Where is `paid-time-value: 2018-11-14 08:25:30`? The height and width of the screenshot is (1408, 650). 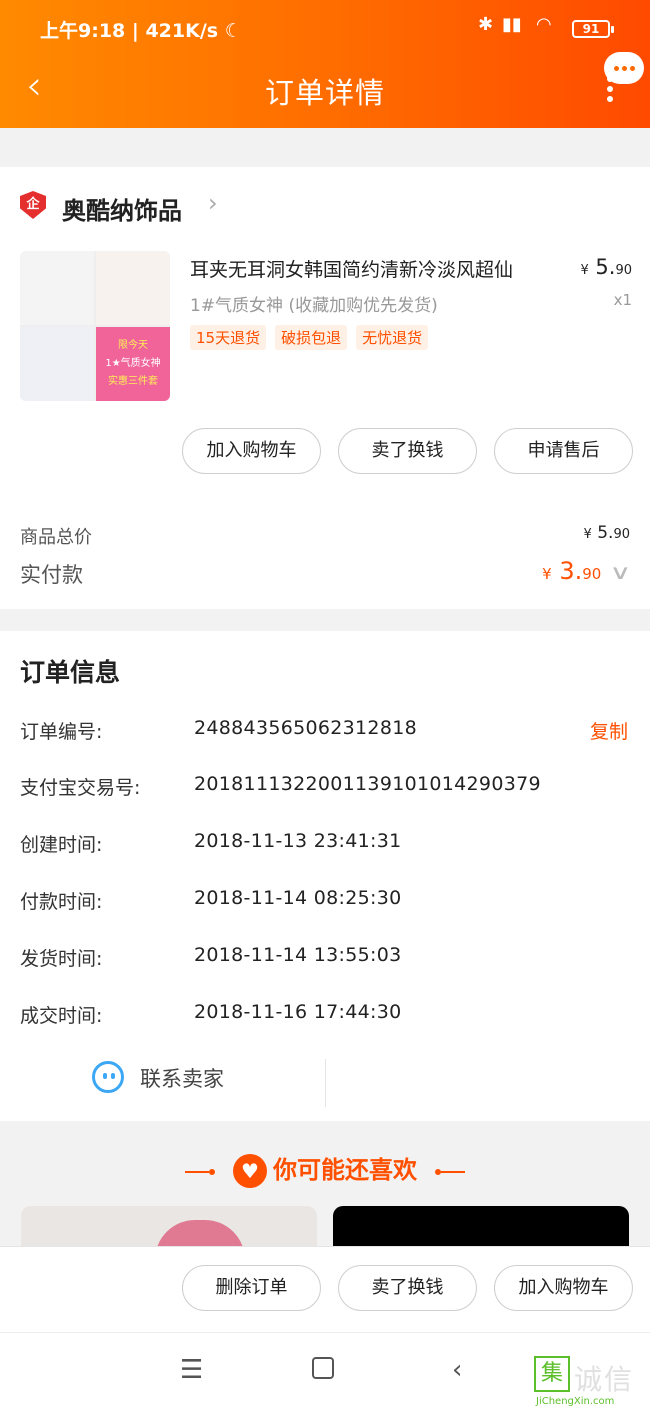 paid-time-value: 2018-11-14 08:25:30 is located at coordinates (298, 898).